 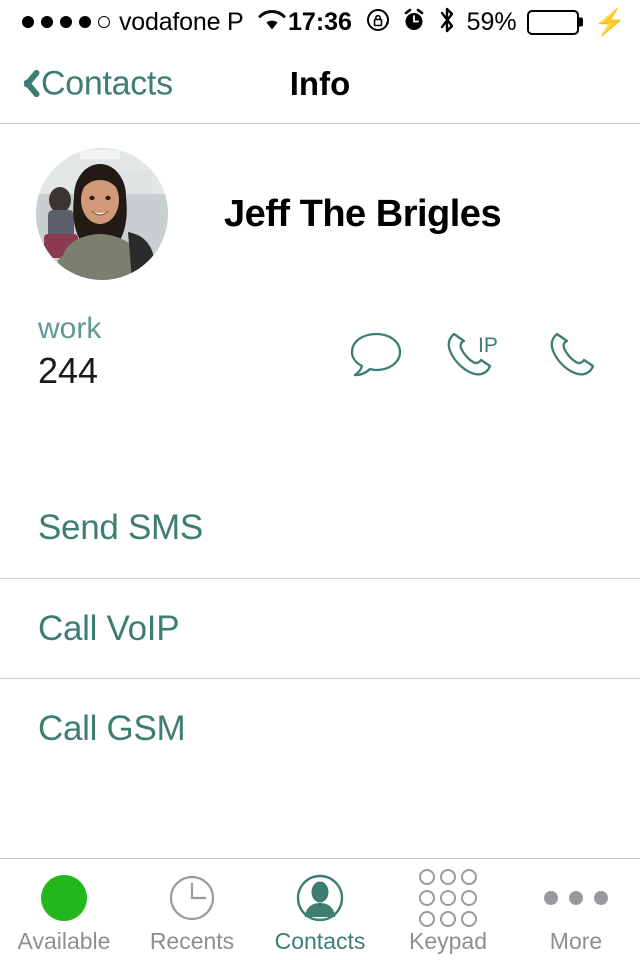 I want to click on battery-percentage: 59%, so click(x=491, y=21).